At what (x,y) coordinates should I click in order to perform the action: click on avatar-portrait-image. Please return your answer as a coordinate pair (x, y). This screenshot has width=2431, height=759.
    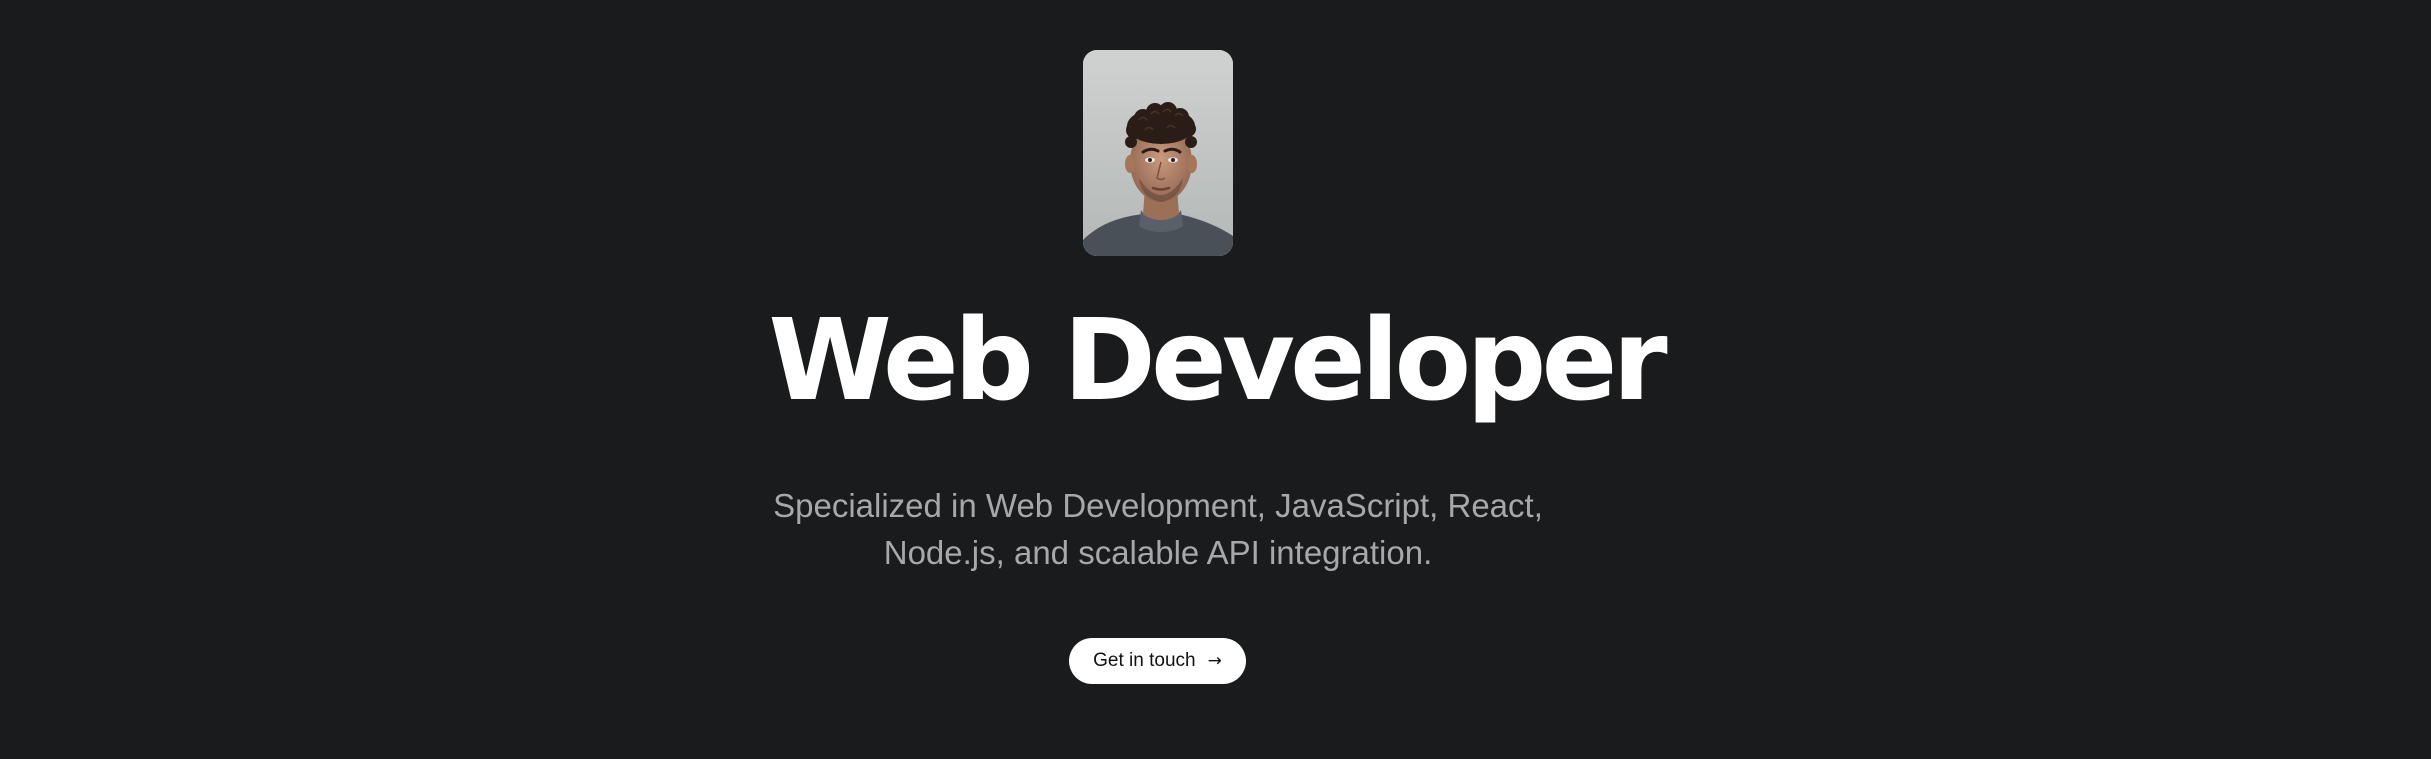
    Looking at the image, I should click on (1158, 153).